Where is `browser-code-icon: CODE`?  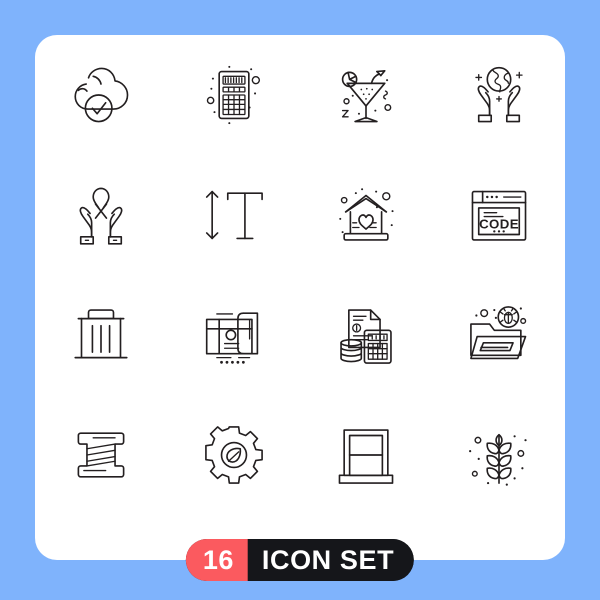
browser-code-icon: CODE is located at coordinates (499, 215).